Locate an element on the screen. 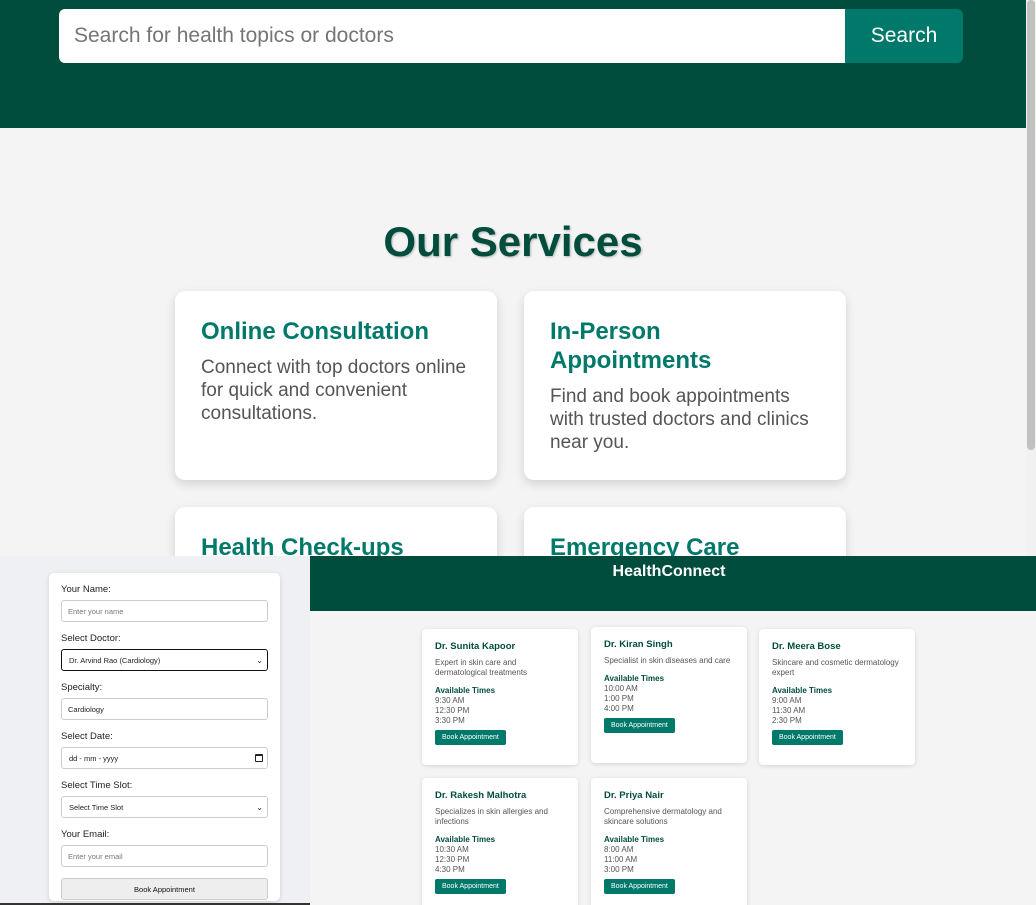 This screenshot has width=1036, height=905. doctor-select-value: Dr. Arvind Rao (Cardiology) is located at coordinates (115, 660).